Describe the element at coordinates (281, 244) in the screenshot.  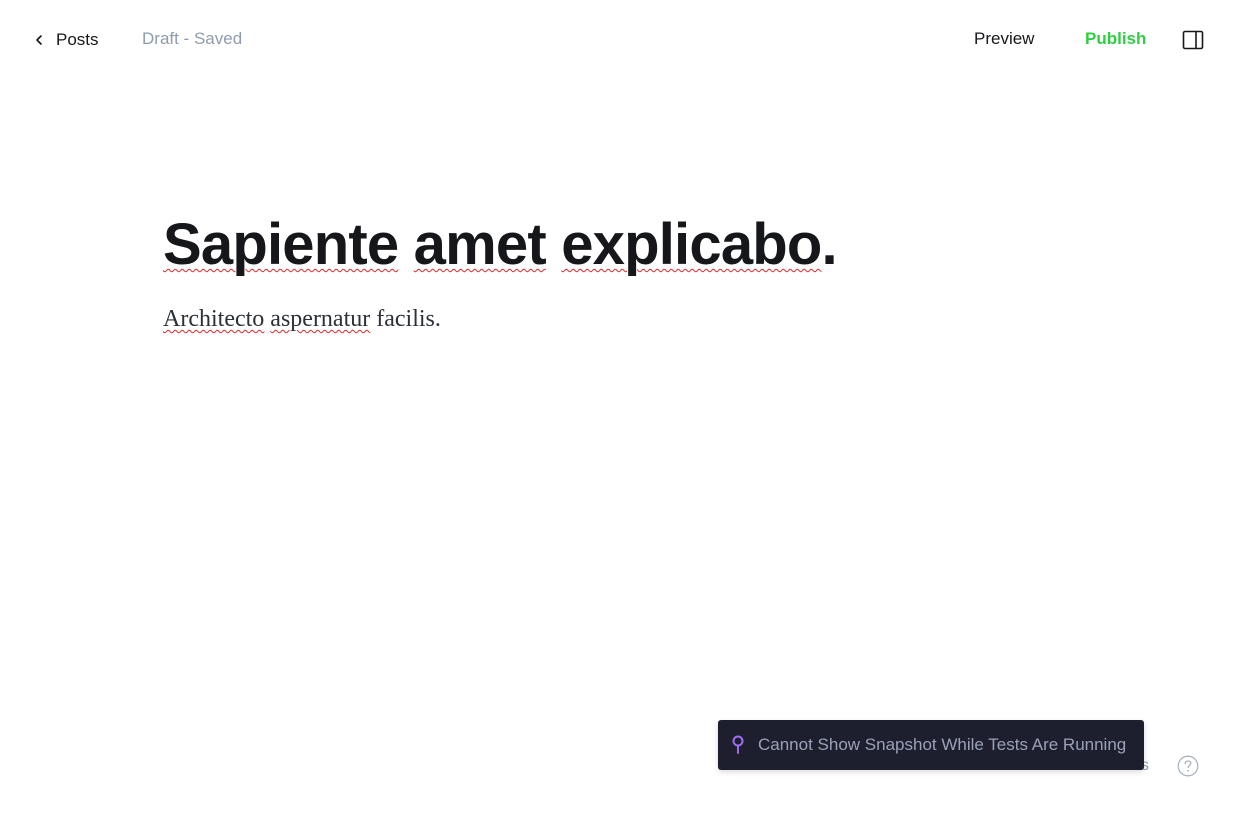
I see `title-word: Sapiente` at that location.